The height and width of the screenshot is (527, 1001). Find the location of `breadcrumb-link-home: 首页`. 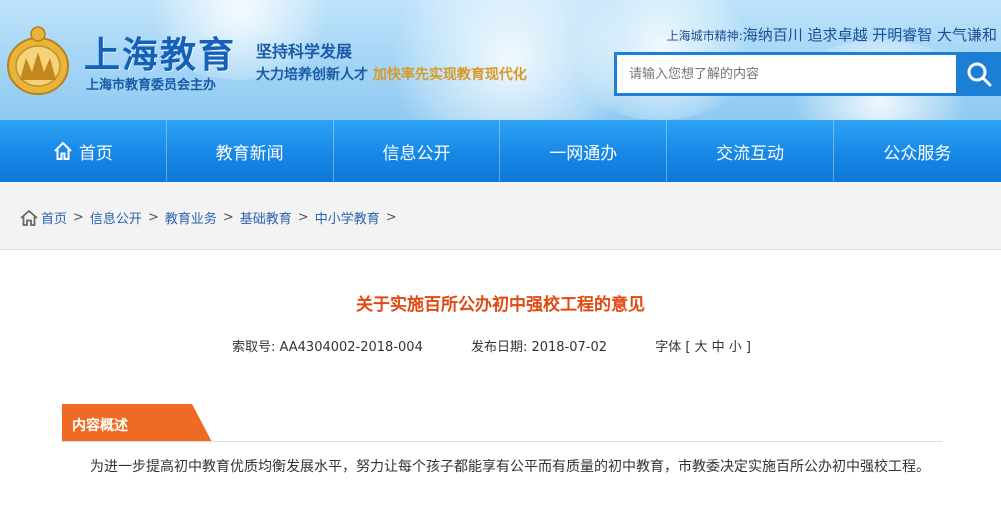

breadcrumb-link-home: 首页 is located at coordinates (54, 217).